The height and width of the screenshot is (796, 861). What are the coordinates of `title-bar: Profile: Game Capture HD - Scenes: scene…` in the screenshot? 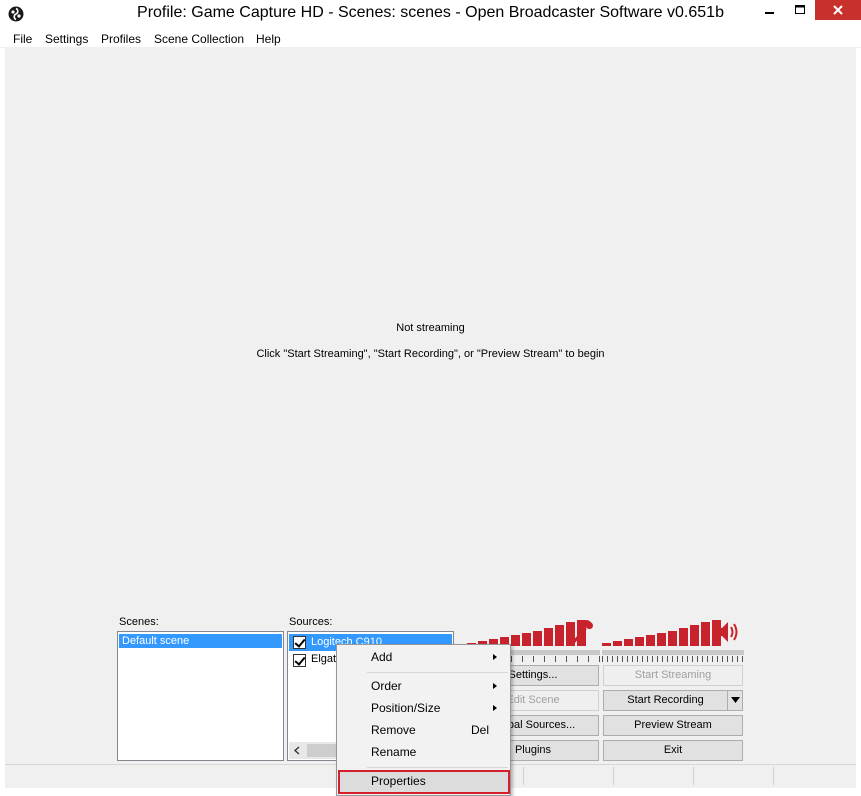 It's located at (430, 15).